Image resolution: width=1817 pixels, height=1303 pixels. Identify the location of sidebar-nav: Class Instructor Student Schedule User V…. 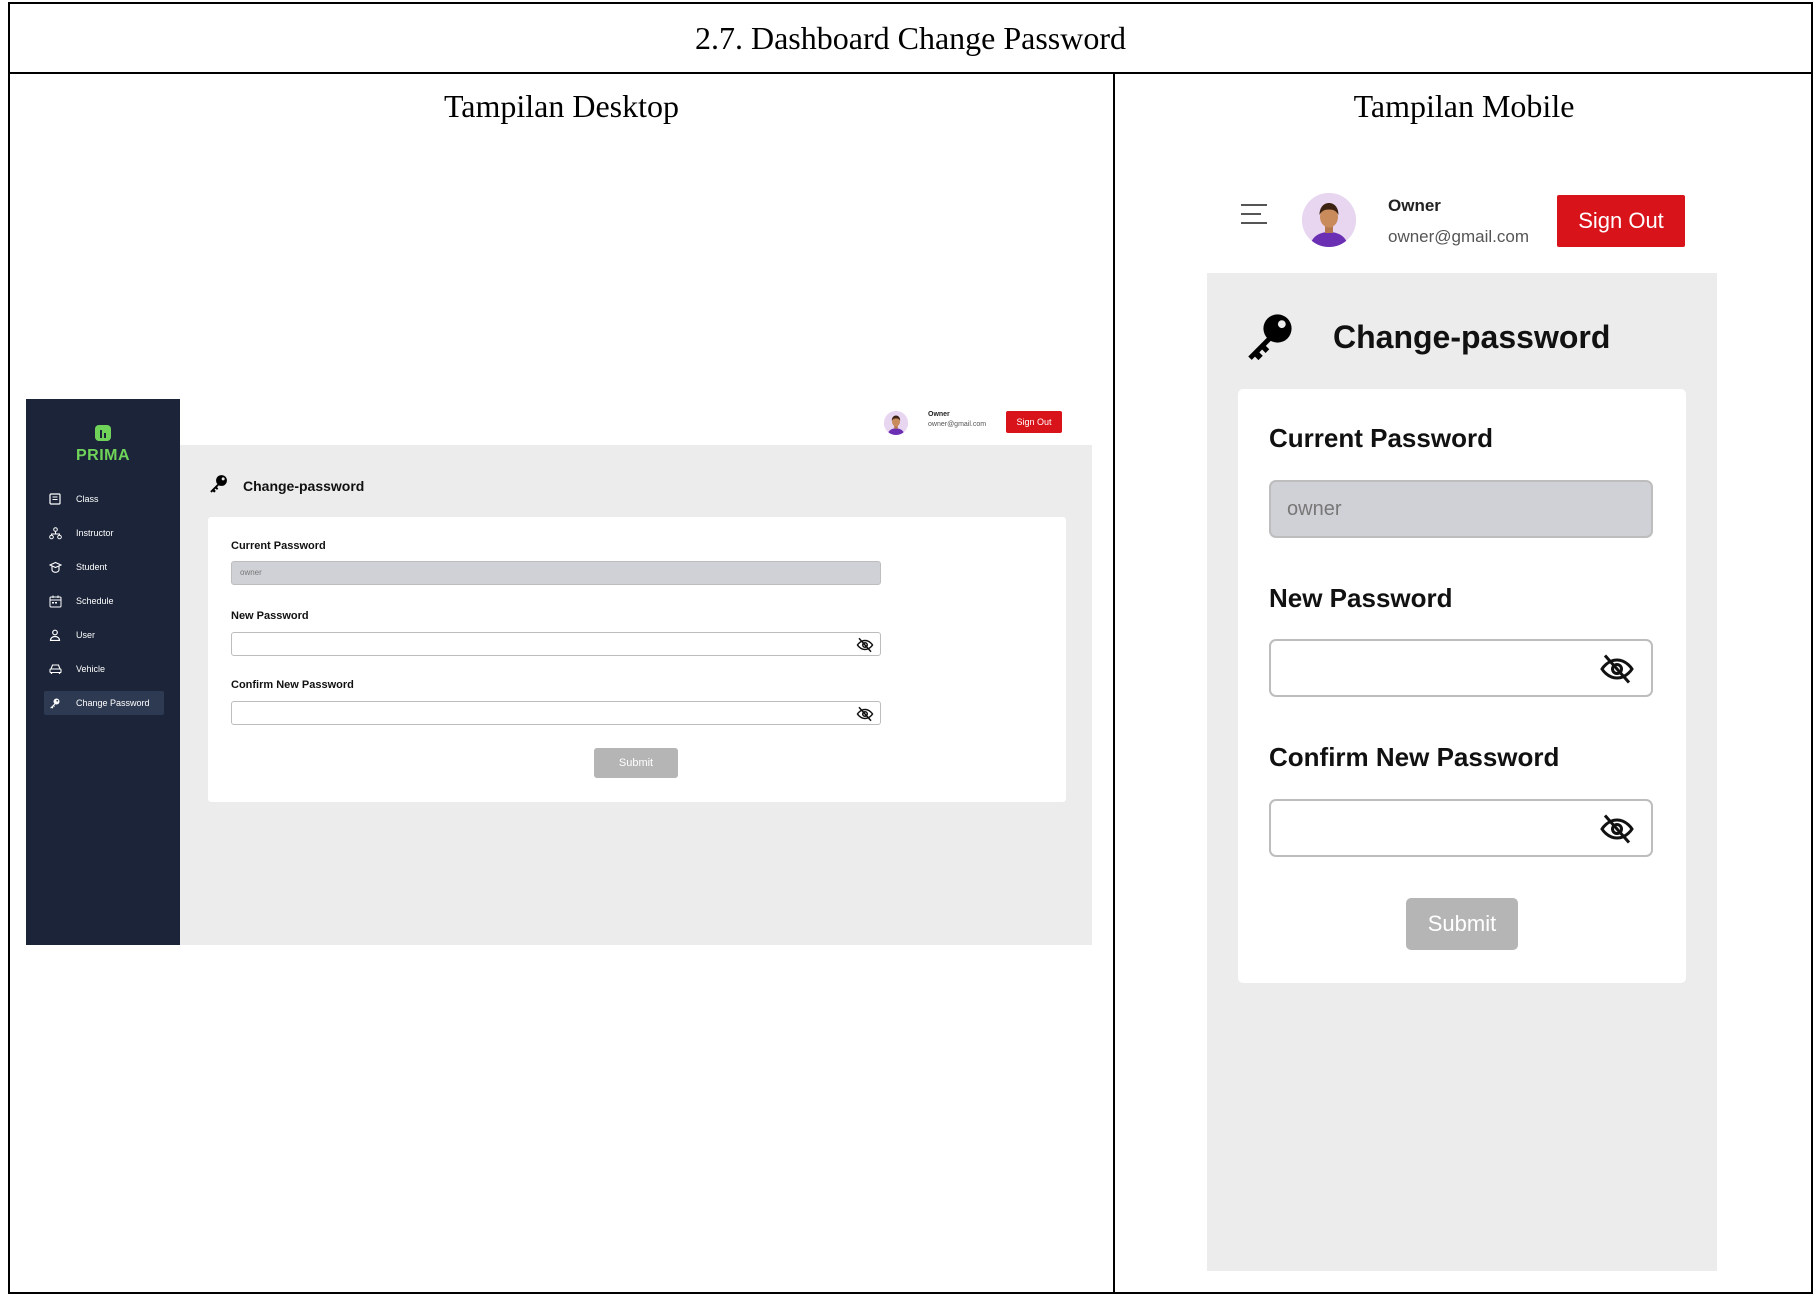
(104, 606).